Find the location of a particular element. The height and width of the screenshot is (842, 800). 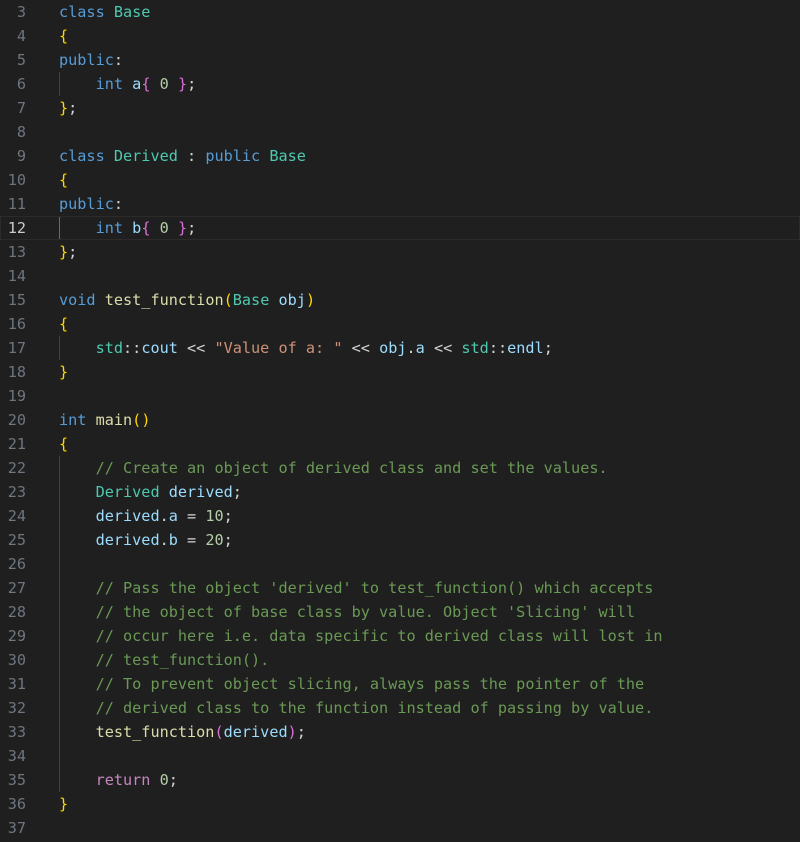

token-kw: void is located at coordinates (77, 300).